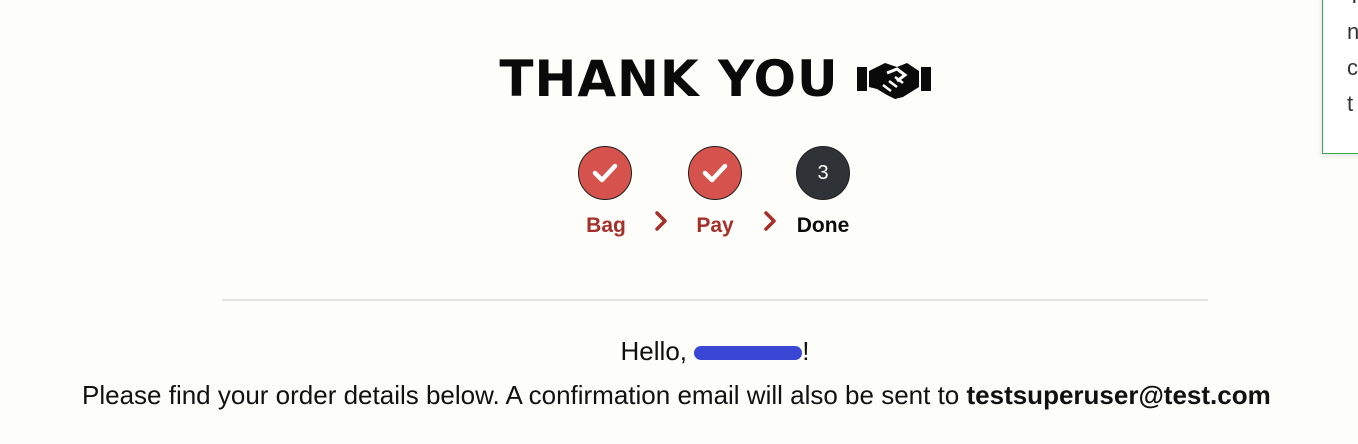 This screenshot has width=1358, height=444. What do you see at coordinates (606, 225) in the screenshot?
I see `step-bag-label: Bag` at bounding box center [606, 225].